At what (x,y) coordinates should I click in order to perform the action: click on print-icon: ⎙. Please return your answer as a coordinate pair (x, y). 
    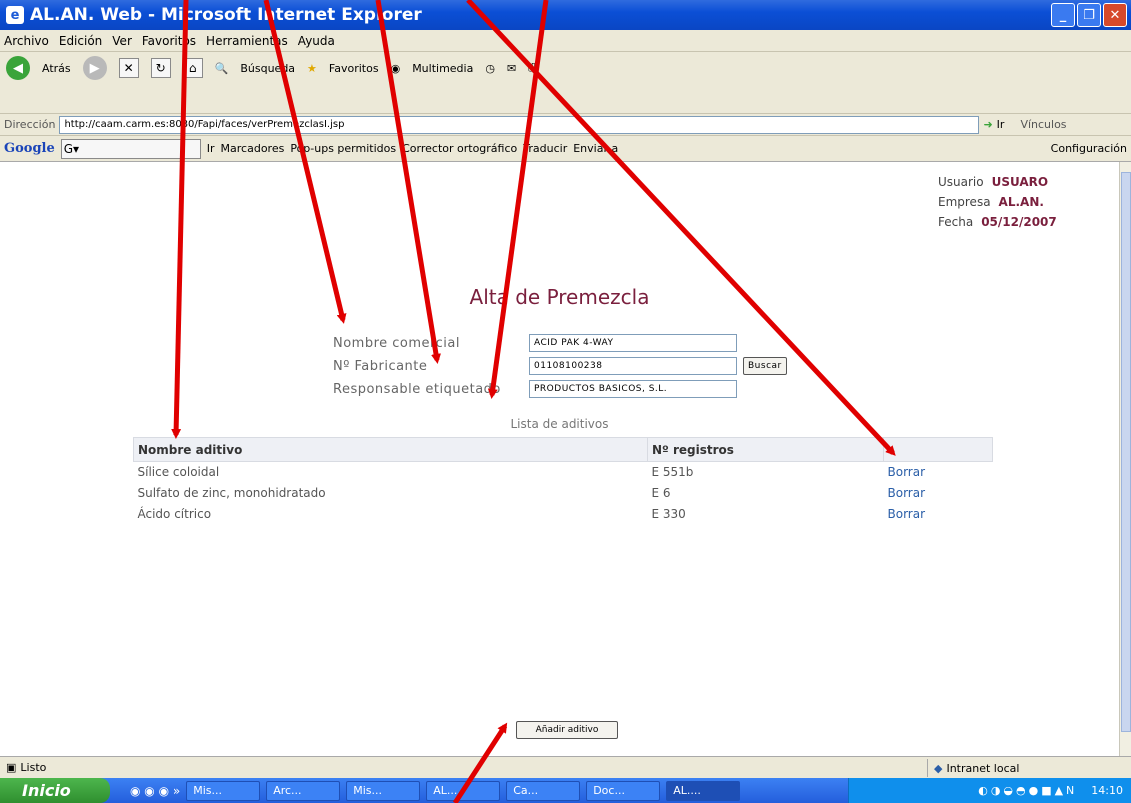
    Looking at the image, I should click on (532, 68).